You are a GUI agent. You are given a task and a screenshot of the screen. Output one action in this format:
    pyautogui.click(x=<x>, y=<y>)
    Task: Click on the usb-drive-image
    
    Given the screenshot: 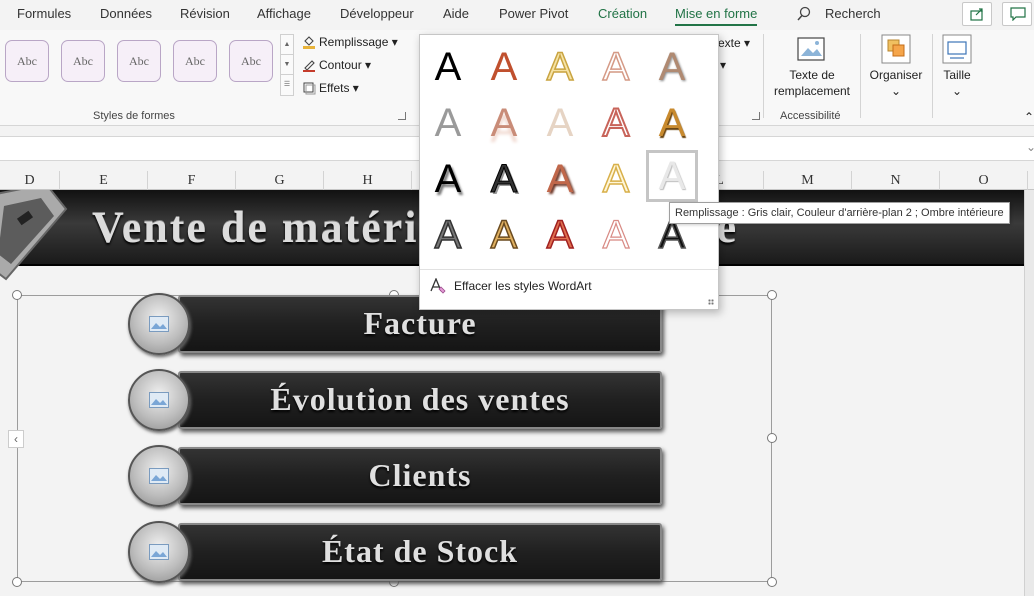 What is the action you would take?
    pyautogui.click(x=34, y=235)
    